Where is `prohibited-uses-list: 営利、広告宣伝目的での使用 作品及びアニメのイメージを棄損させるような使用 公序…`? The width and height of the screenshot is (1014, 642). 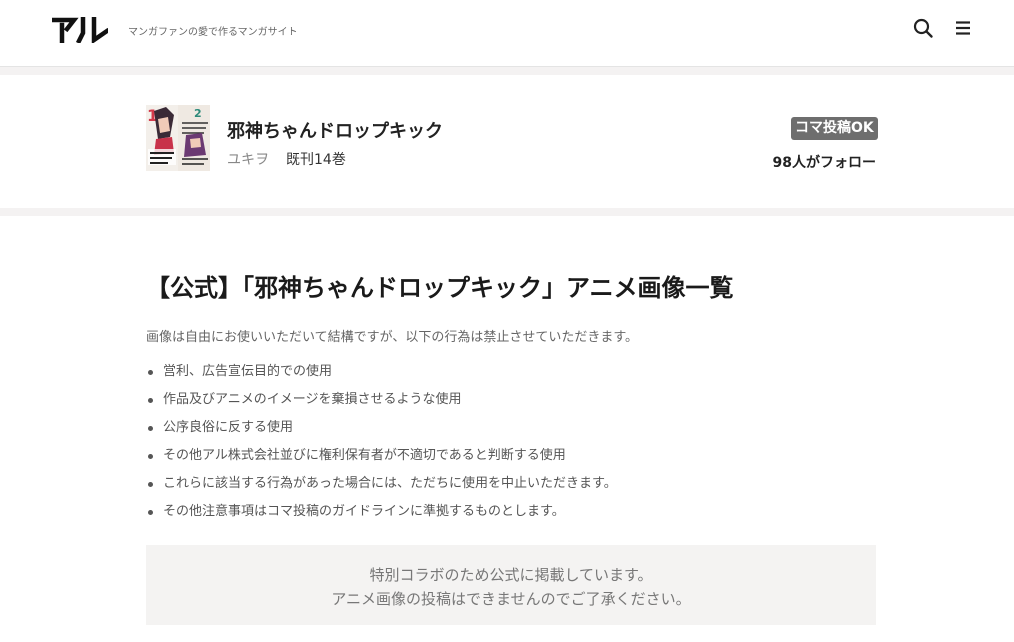 prohibited-uses-list: 営利、広告宣伝目的での使用 作品及びアニメのイメージを棄損させるような使用 公序… is located at coordinates (381, 442).